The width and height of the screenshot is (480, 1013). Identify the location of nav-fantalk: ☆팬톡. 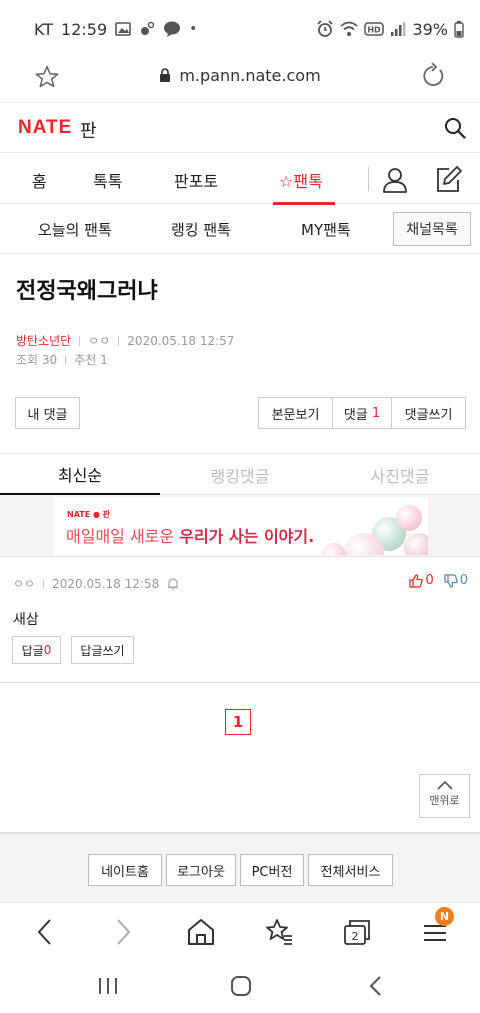
(301, 180).